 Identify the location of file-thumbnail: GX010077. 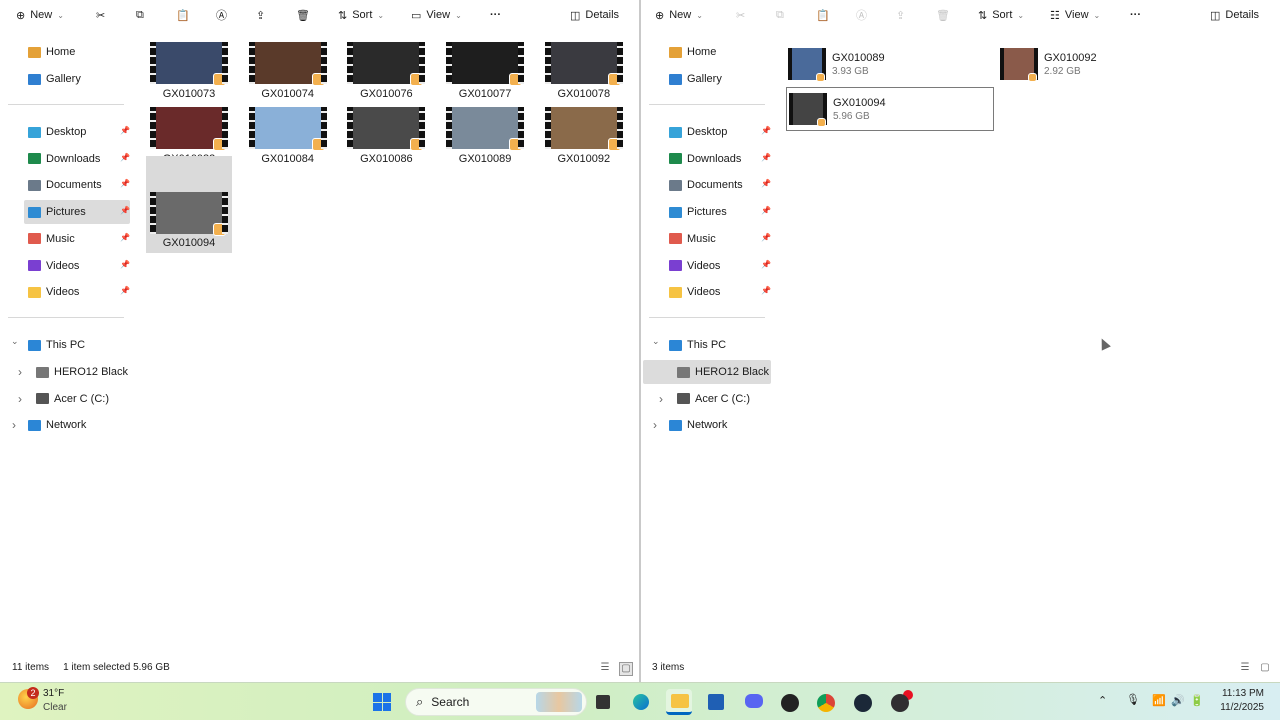
(485, 74).